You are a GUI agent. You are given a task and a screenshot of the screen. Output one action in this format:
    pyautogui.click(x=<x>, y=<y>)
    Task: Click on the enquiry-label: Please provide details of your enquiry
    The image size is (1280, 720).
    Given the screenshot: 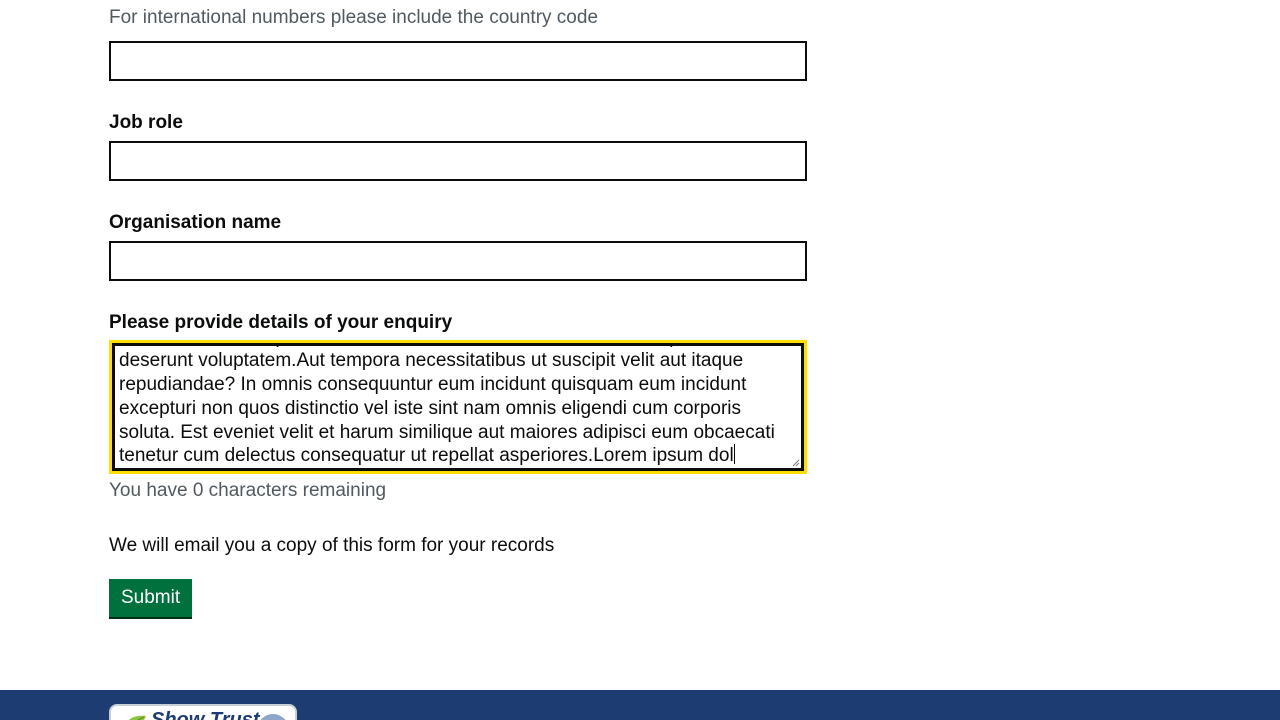 What is the action you would take?
    pyautogui.click(x=281, y=322)
    